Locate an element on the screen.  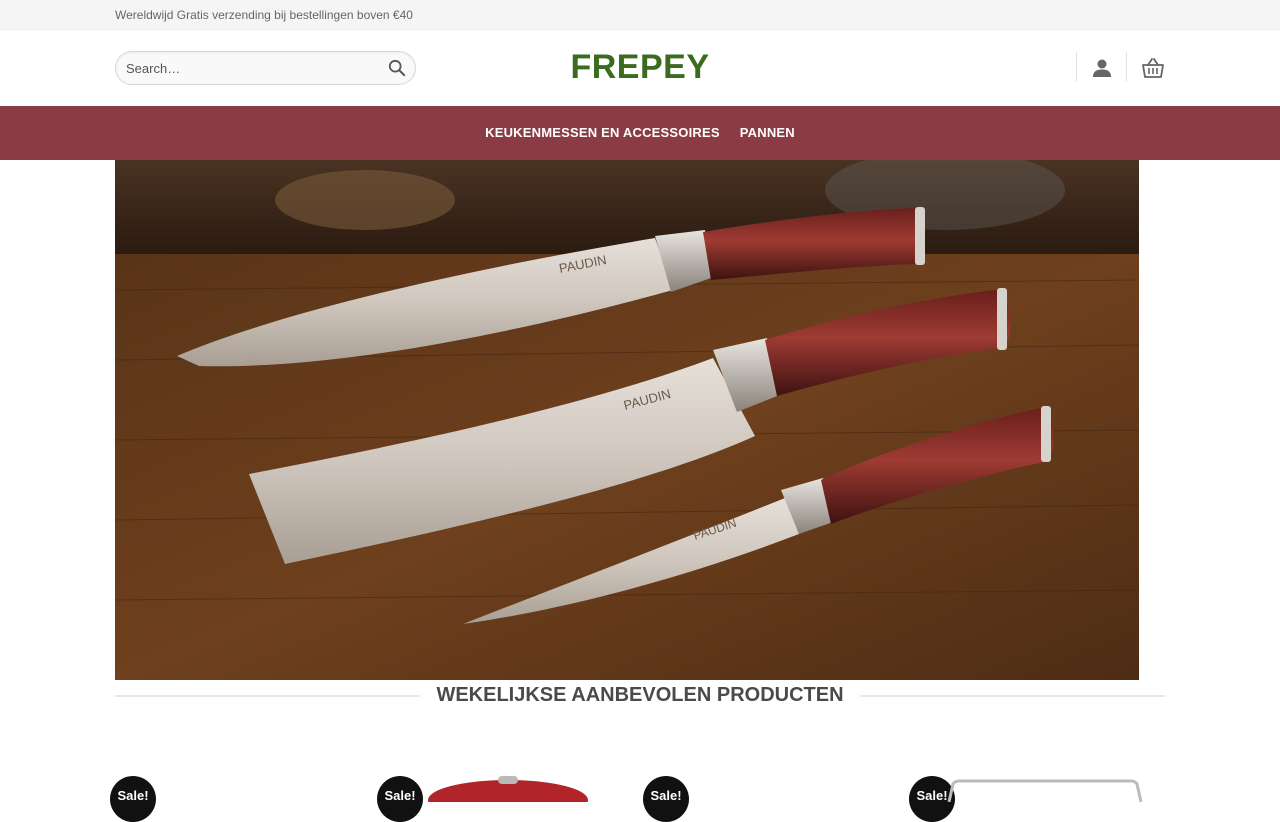
section-title: WEKELIJKSE AANBEVOLEN PRODUCTEN is located at coordinates (640, 695).